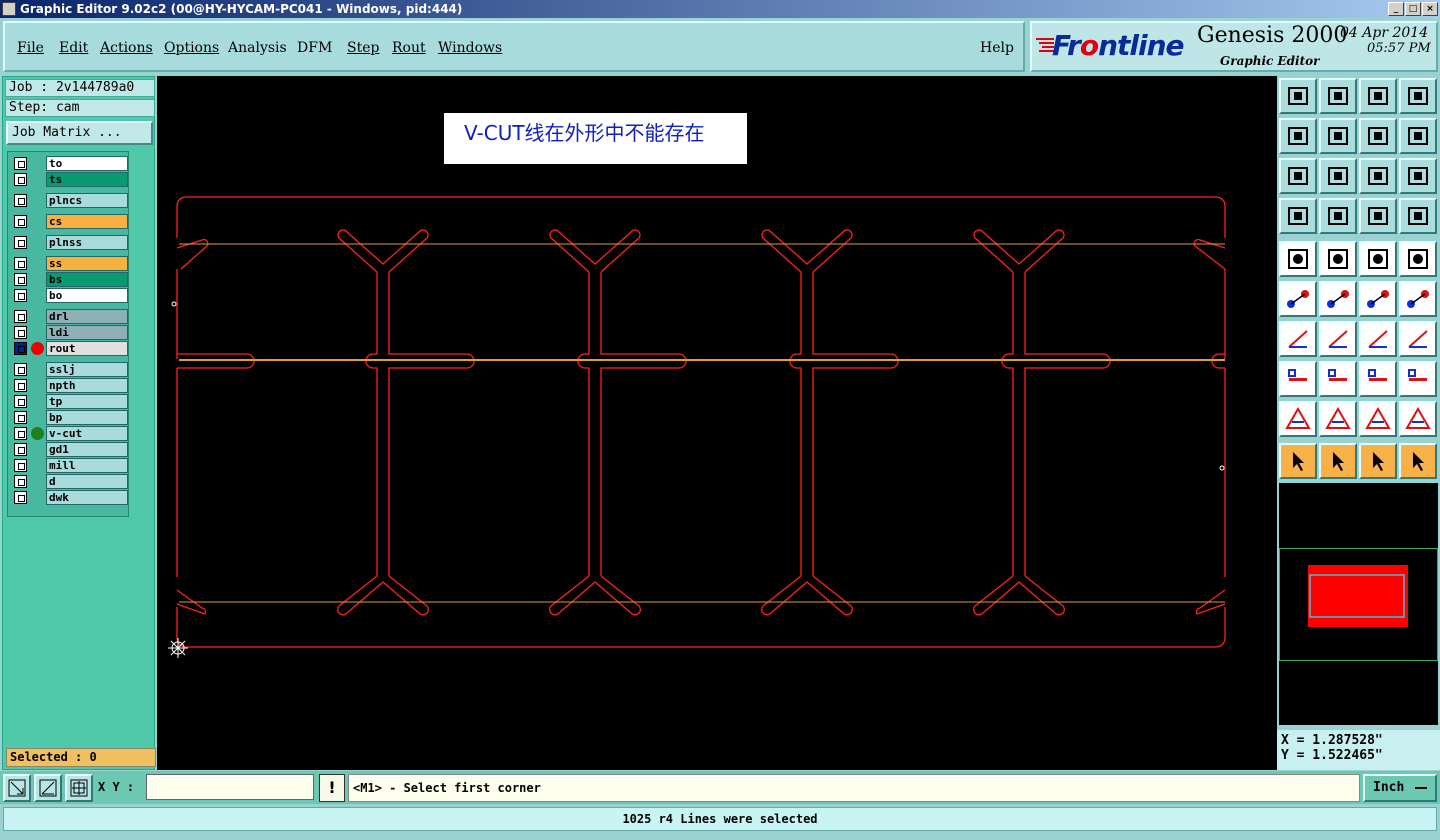 Image resolution: width=1440 pixels, height=840 pixels. Describe the element at coordinates (997, 48) in the screenshot. I see `menu-help: Help` at that location.